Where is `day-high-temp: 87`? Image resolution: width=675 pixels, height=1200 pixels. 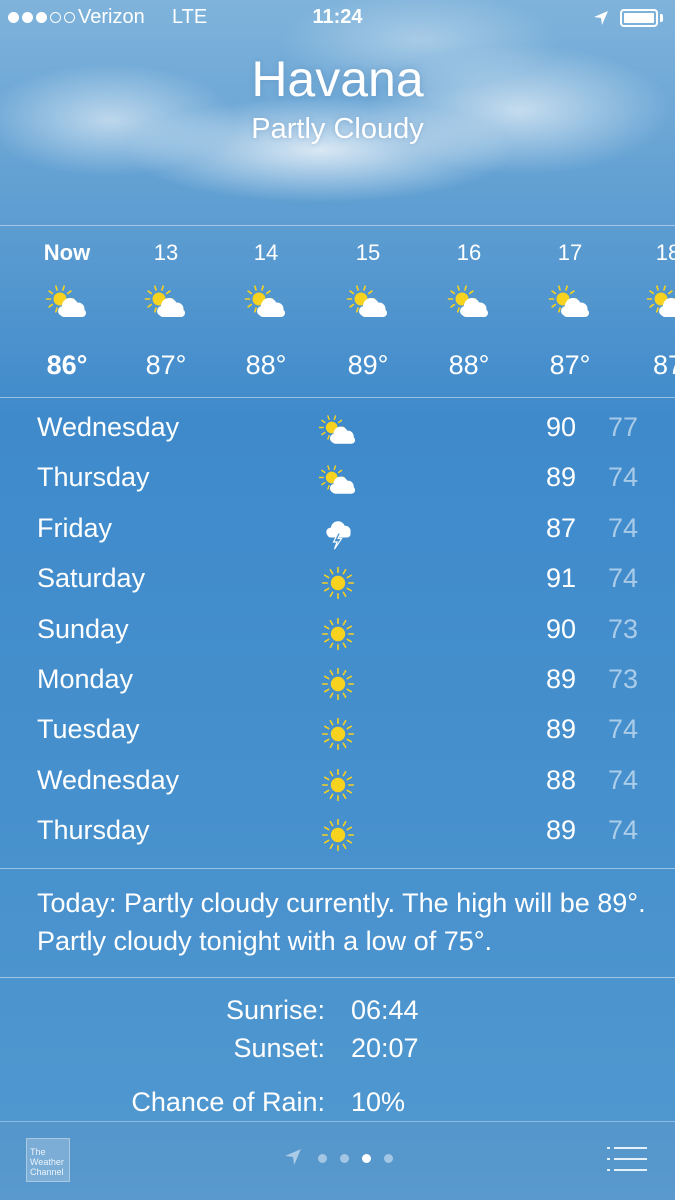 day-high-temp: 87 is located at coordinates (560, 527).